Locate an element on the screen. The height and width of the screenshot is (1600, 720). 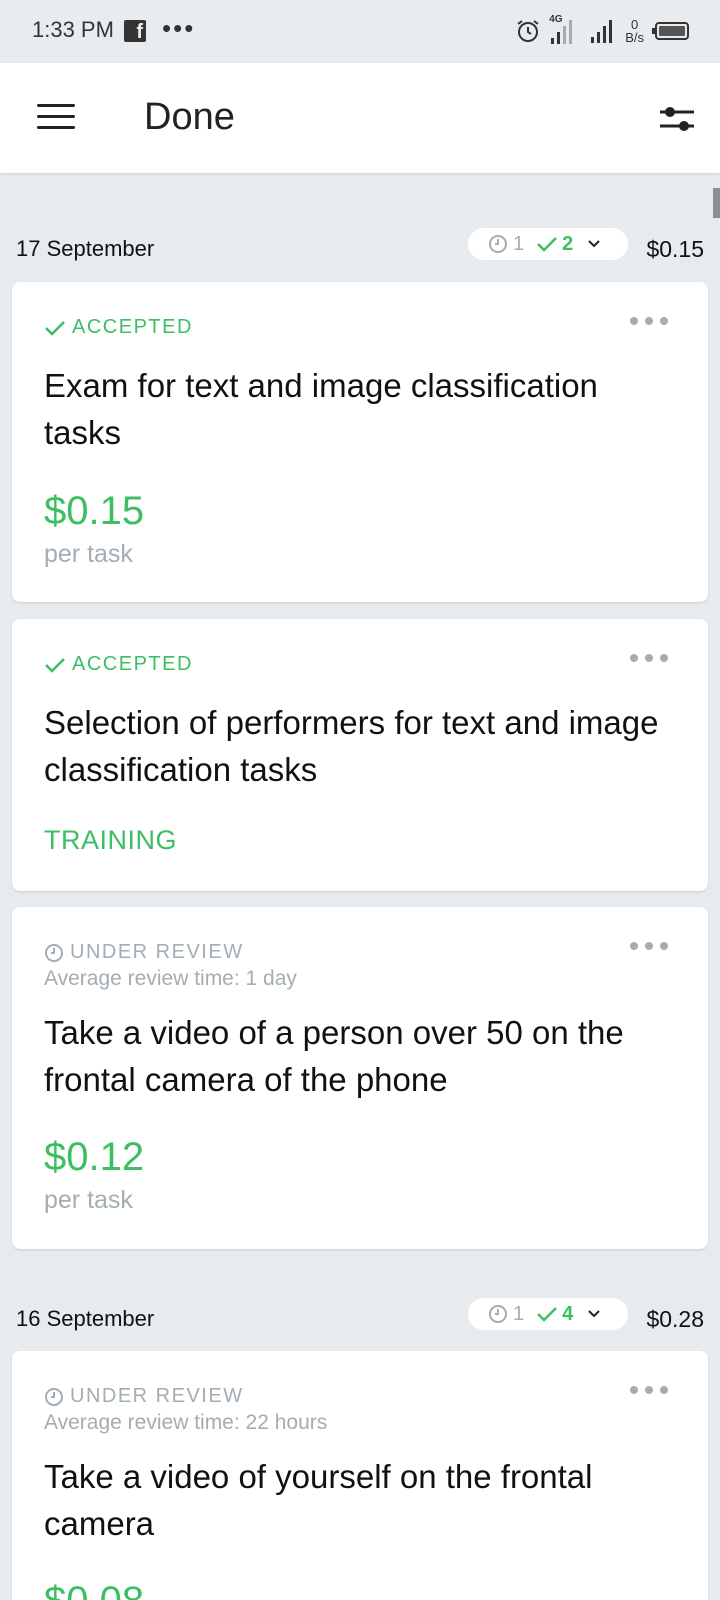
status-bar: 1:33 PM f ••• 4G 0 B/s is located at coordinates (360, 31).